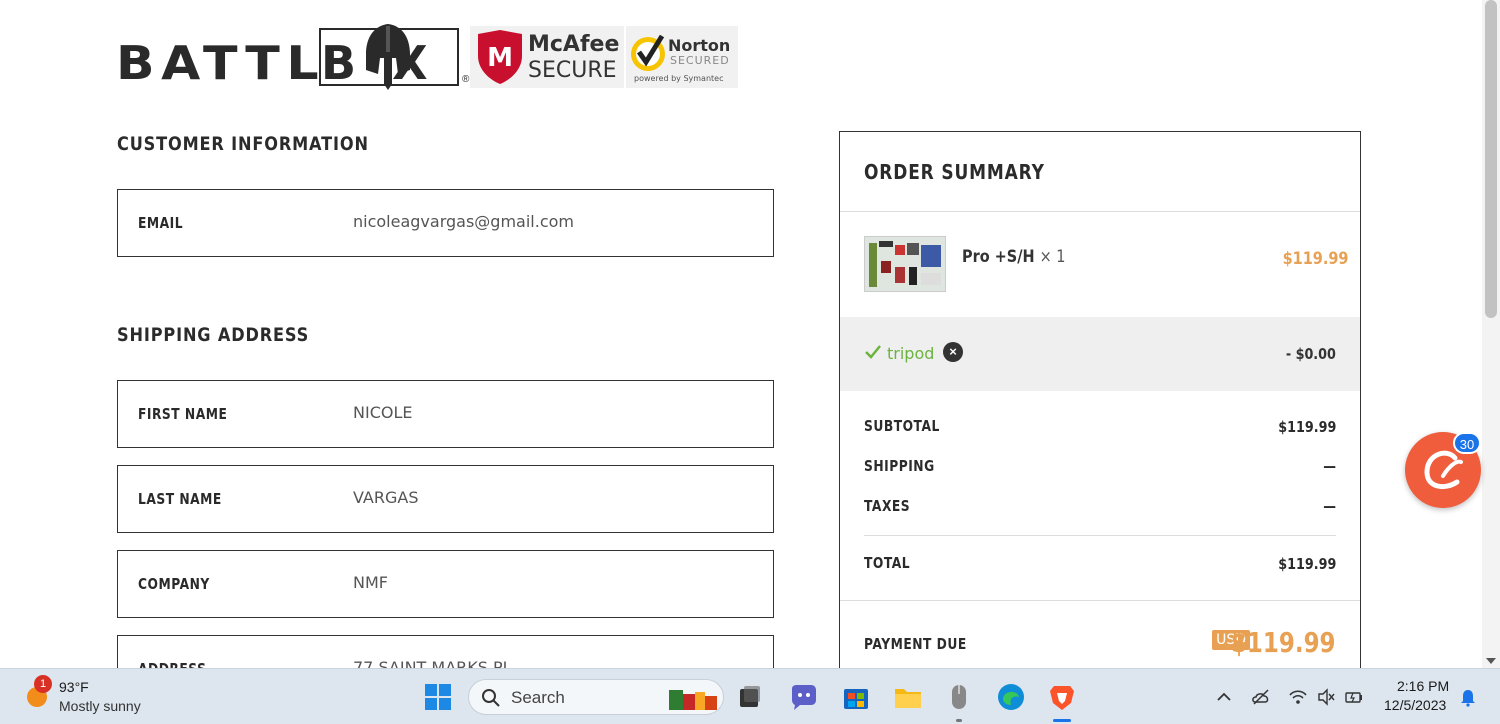 The image size is (1500, 724). What do you see at coordinates (1315, 259) in the screenshot?
I see `product-price: $119.99` at bounding box center [1315, 259].